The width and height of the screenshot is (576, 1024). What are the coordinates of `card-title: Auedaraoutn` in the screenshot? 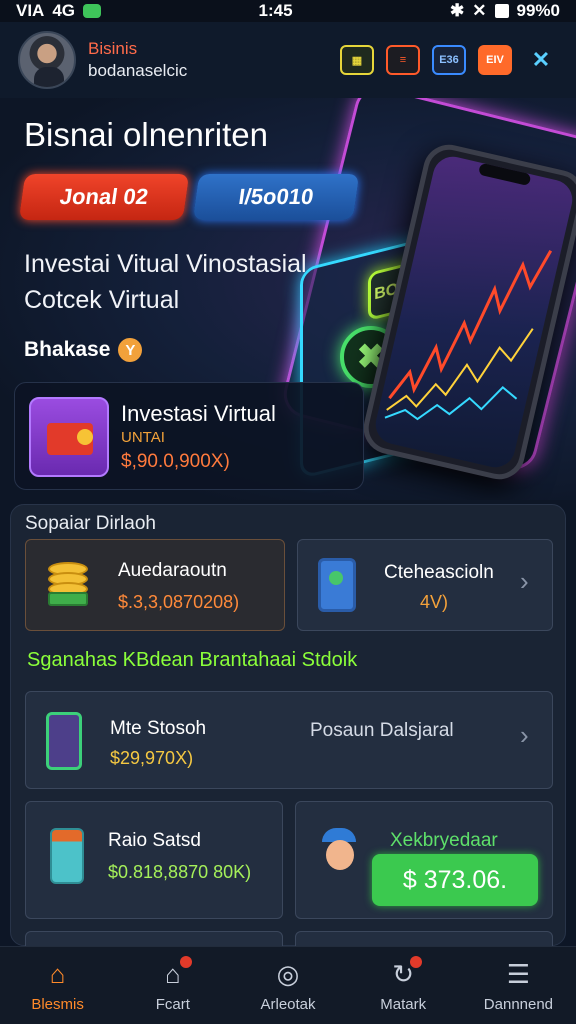 It's located at (172, 570).